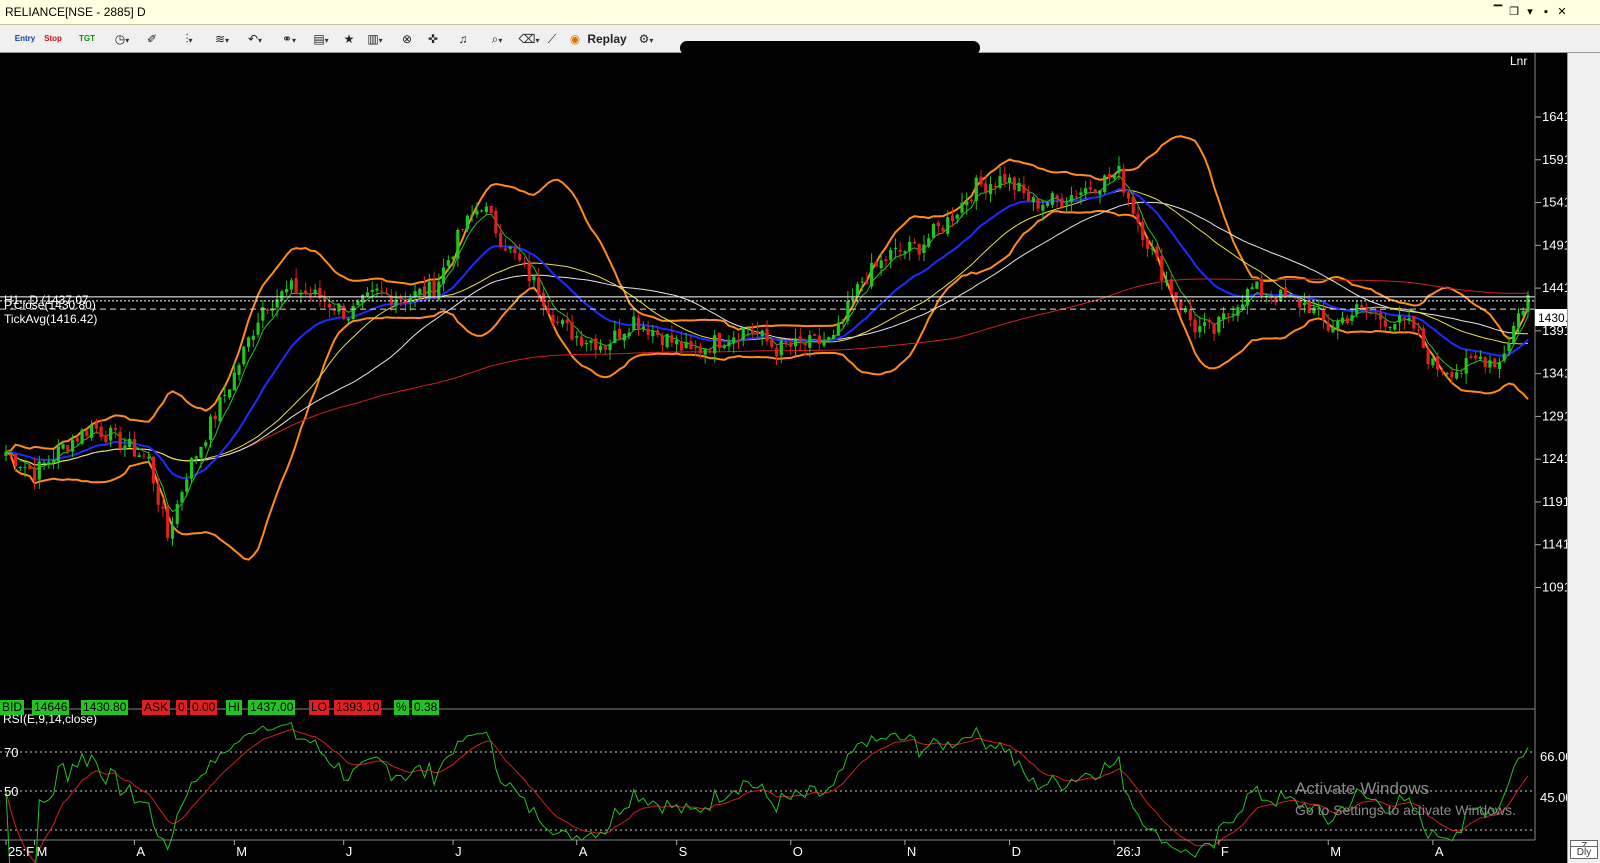 The image size is (1600, 863). What do you see at coordinates (463, 39) in the screenshot?
I see `alert-bell-icon: ♫` at bounding box center [463, 39].